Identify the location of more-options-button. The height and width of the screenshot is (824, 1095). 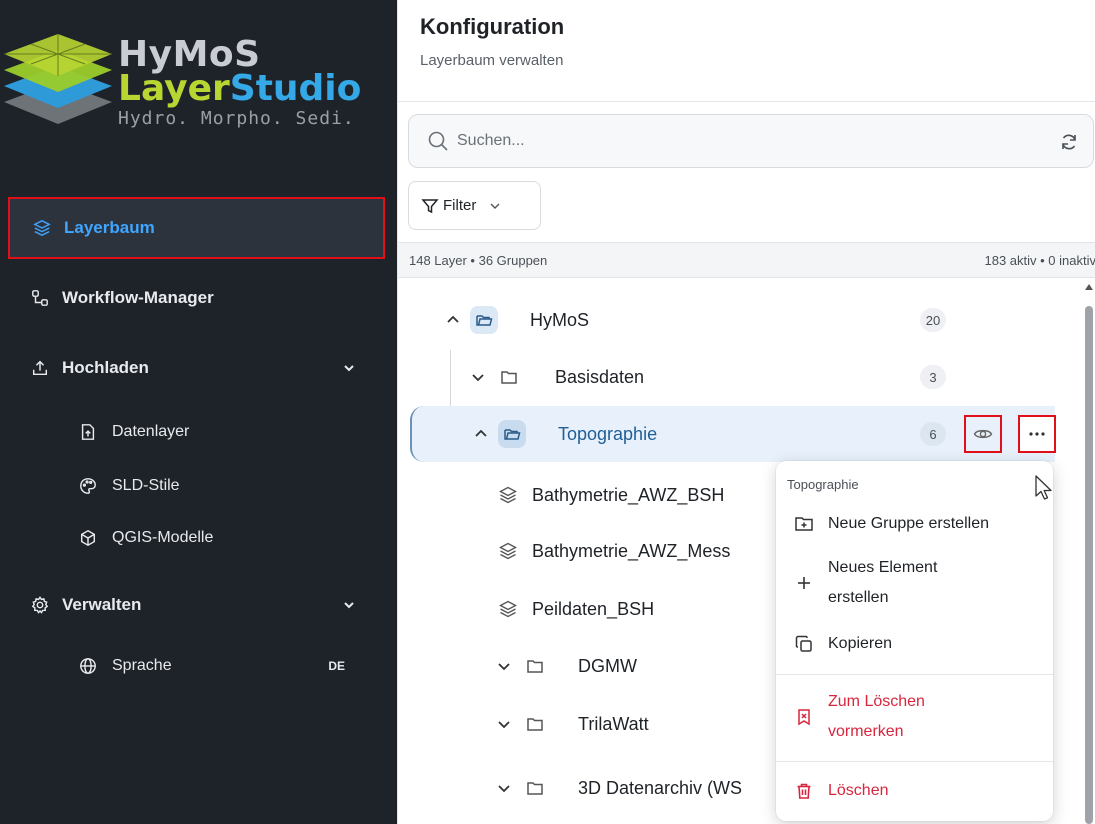
(1037, 434).